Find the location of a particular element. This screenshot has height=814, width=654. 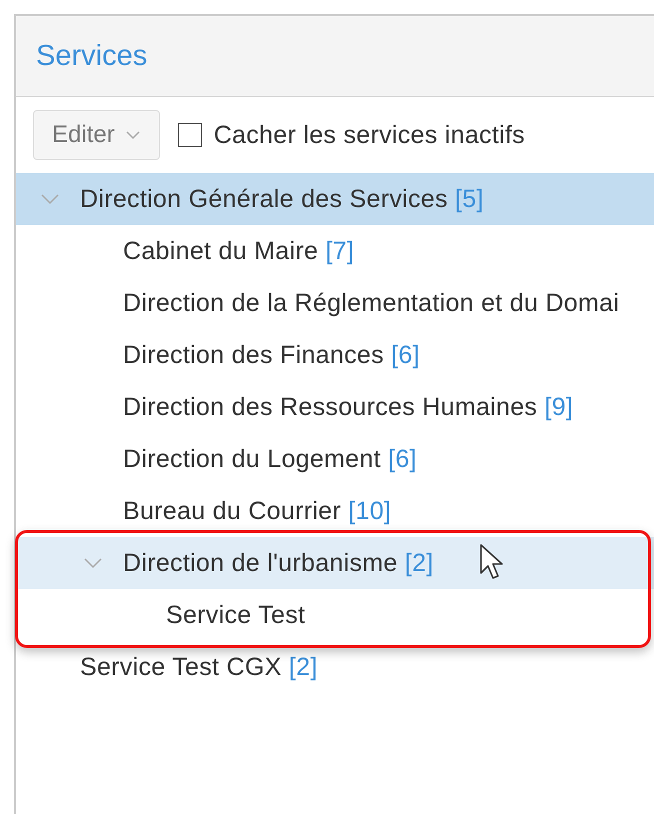

tree-row: Direction du Logement [6] is located at coordinates (335, 459).